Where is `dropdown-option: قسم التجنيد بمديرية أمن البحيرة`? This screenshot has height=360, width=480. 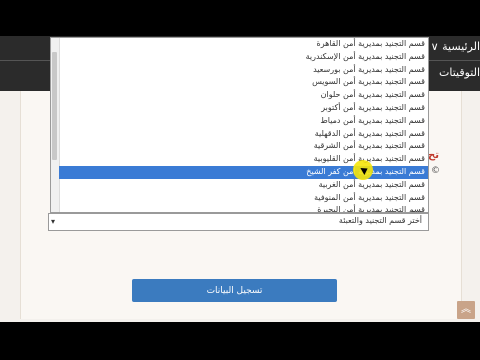
dropdown-option: قسم التجنيد بمديرية أمن البحيرة is located at coordinates (243, 208).